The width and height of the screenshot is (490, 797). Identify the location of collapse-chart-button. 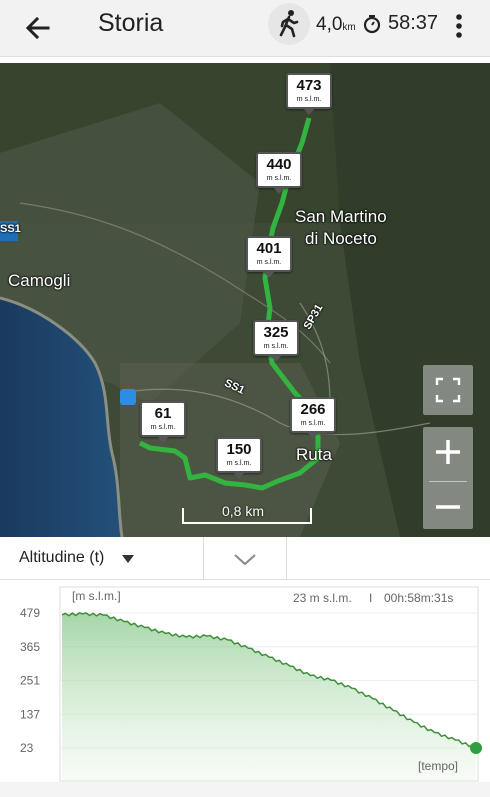
(245, 558).